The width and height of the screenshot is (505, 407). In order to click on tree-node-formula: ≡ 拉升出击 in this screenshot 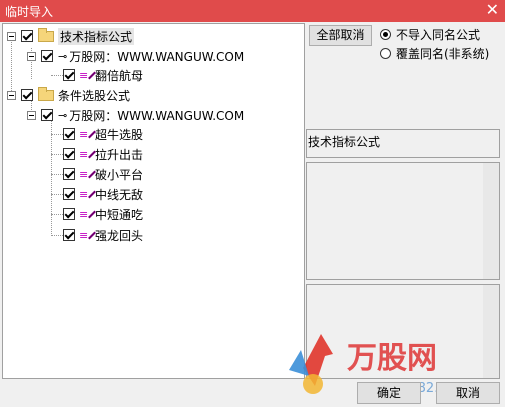, I will do `click(103, 154)`.